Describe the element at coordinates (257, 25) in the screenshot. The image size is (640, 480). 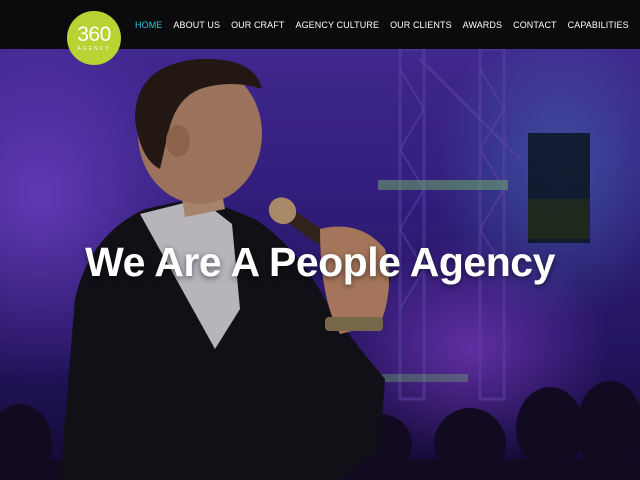
I see `nav-item-our-craft: OUR CRAFT` at that location.